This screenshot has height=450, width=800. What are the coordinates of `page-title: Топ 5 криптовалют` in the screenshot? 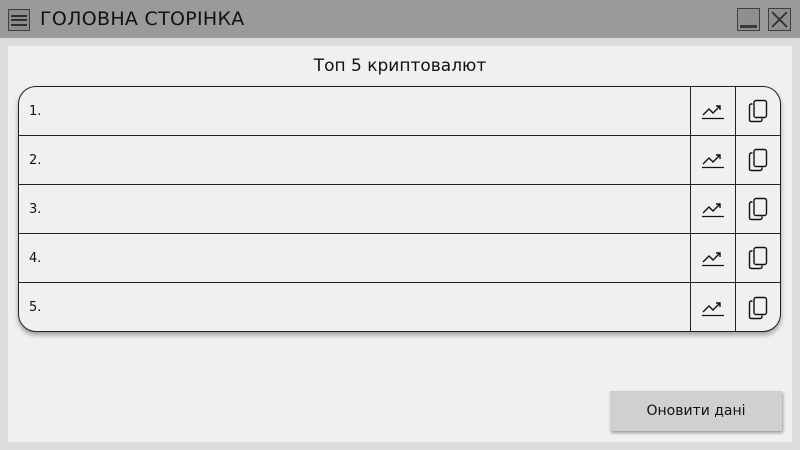 It's located at (400, 66).